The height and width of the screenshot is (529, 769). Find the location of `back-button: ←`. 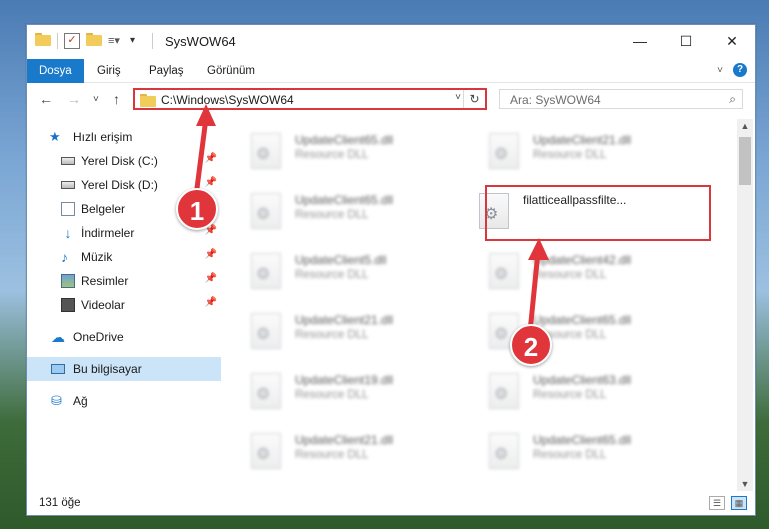

back-button: ← is located at coordinates (46, 99).